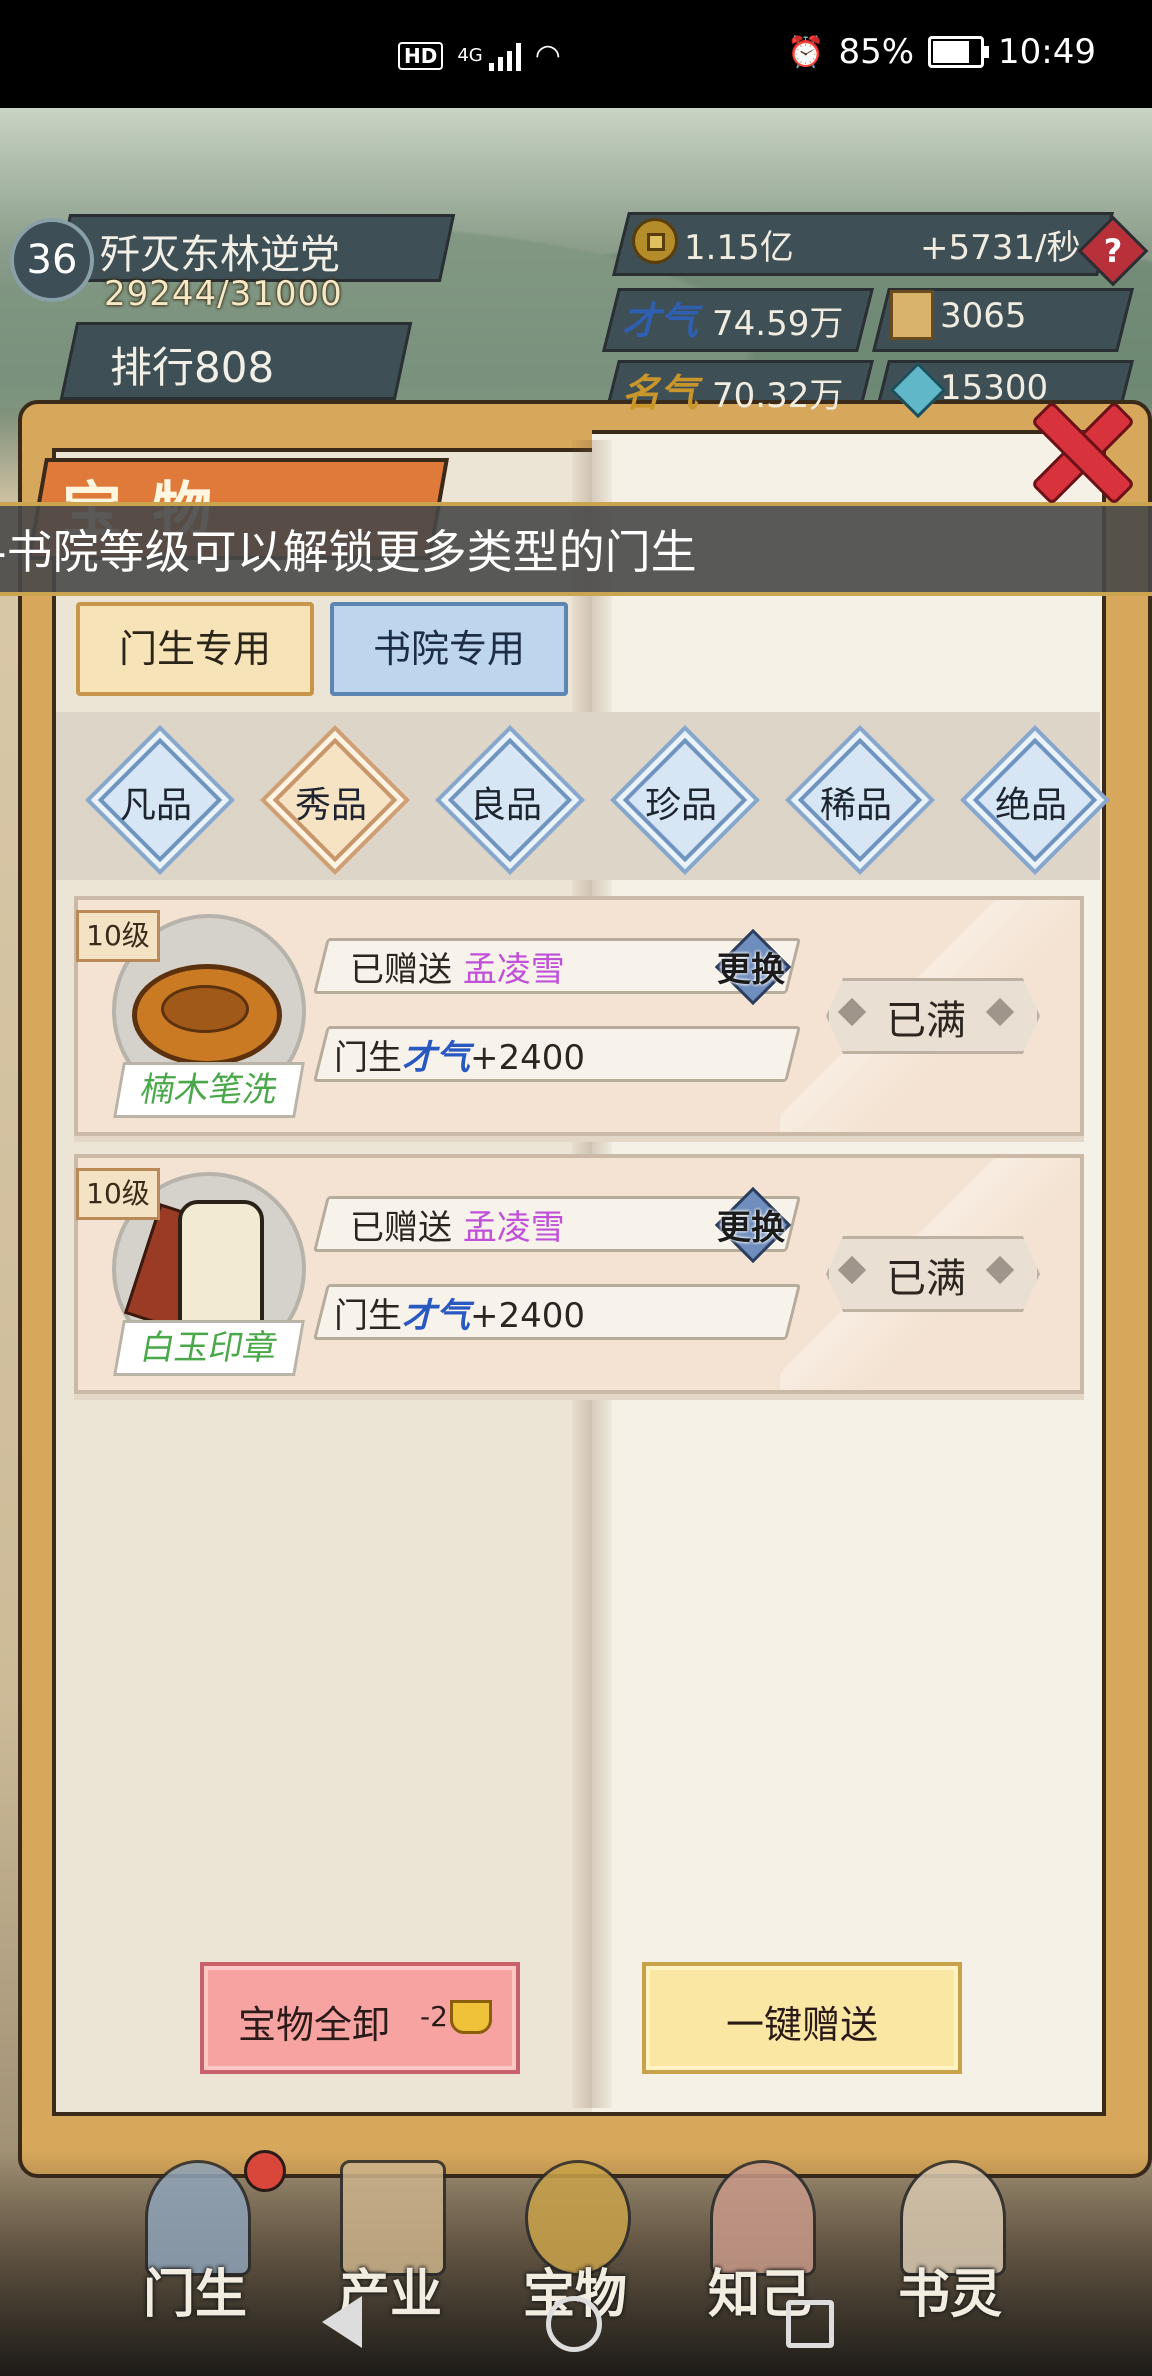  What do you see at coordinates (1047, 52) in the screenshot?
I see `clock: 10:49` at bounding box center [1047, 52].